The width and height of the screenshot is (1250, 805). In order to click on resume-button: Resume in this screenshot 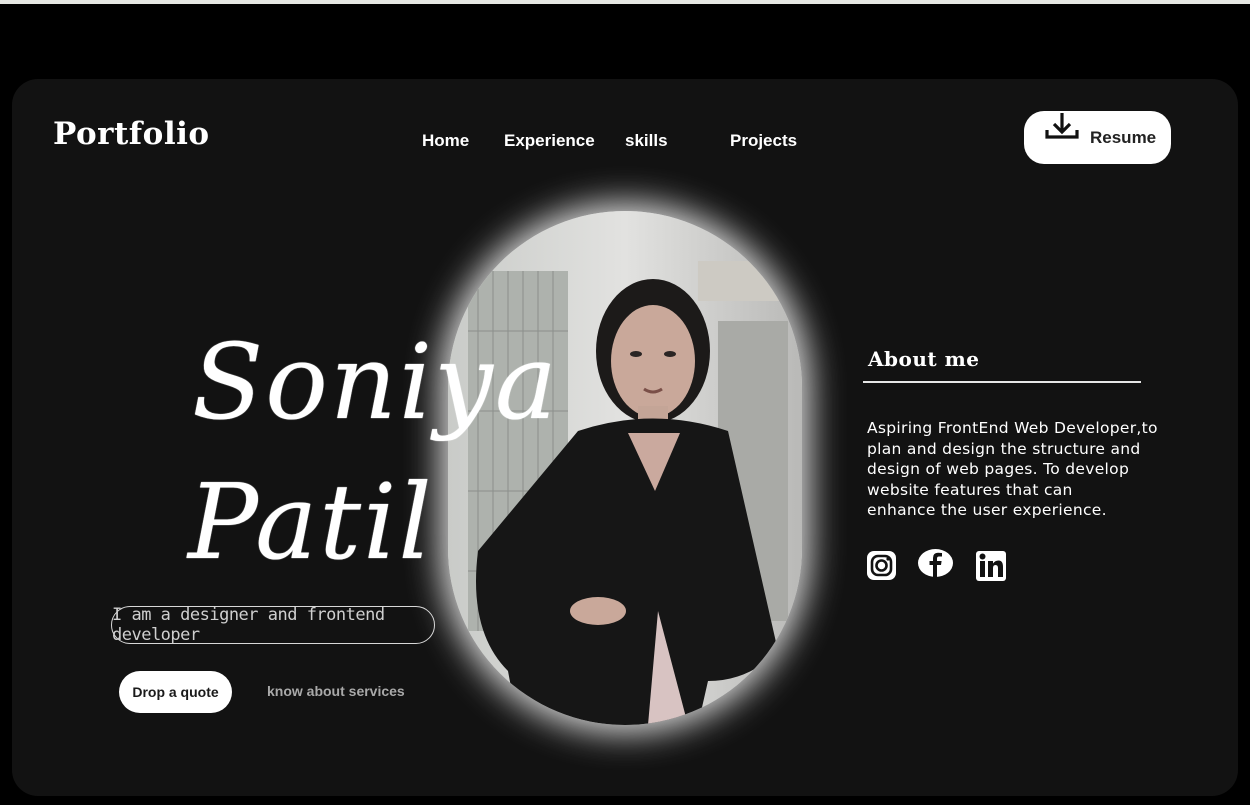, I will do `click(1097, 137)`.